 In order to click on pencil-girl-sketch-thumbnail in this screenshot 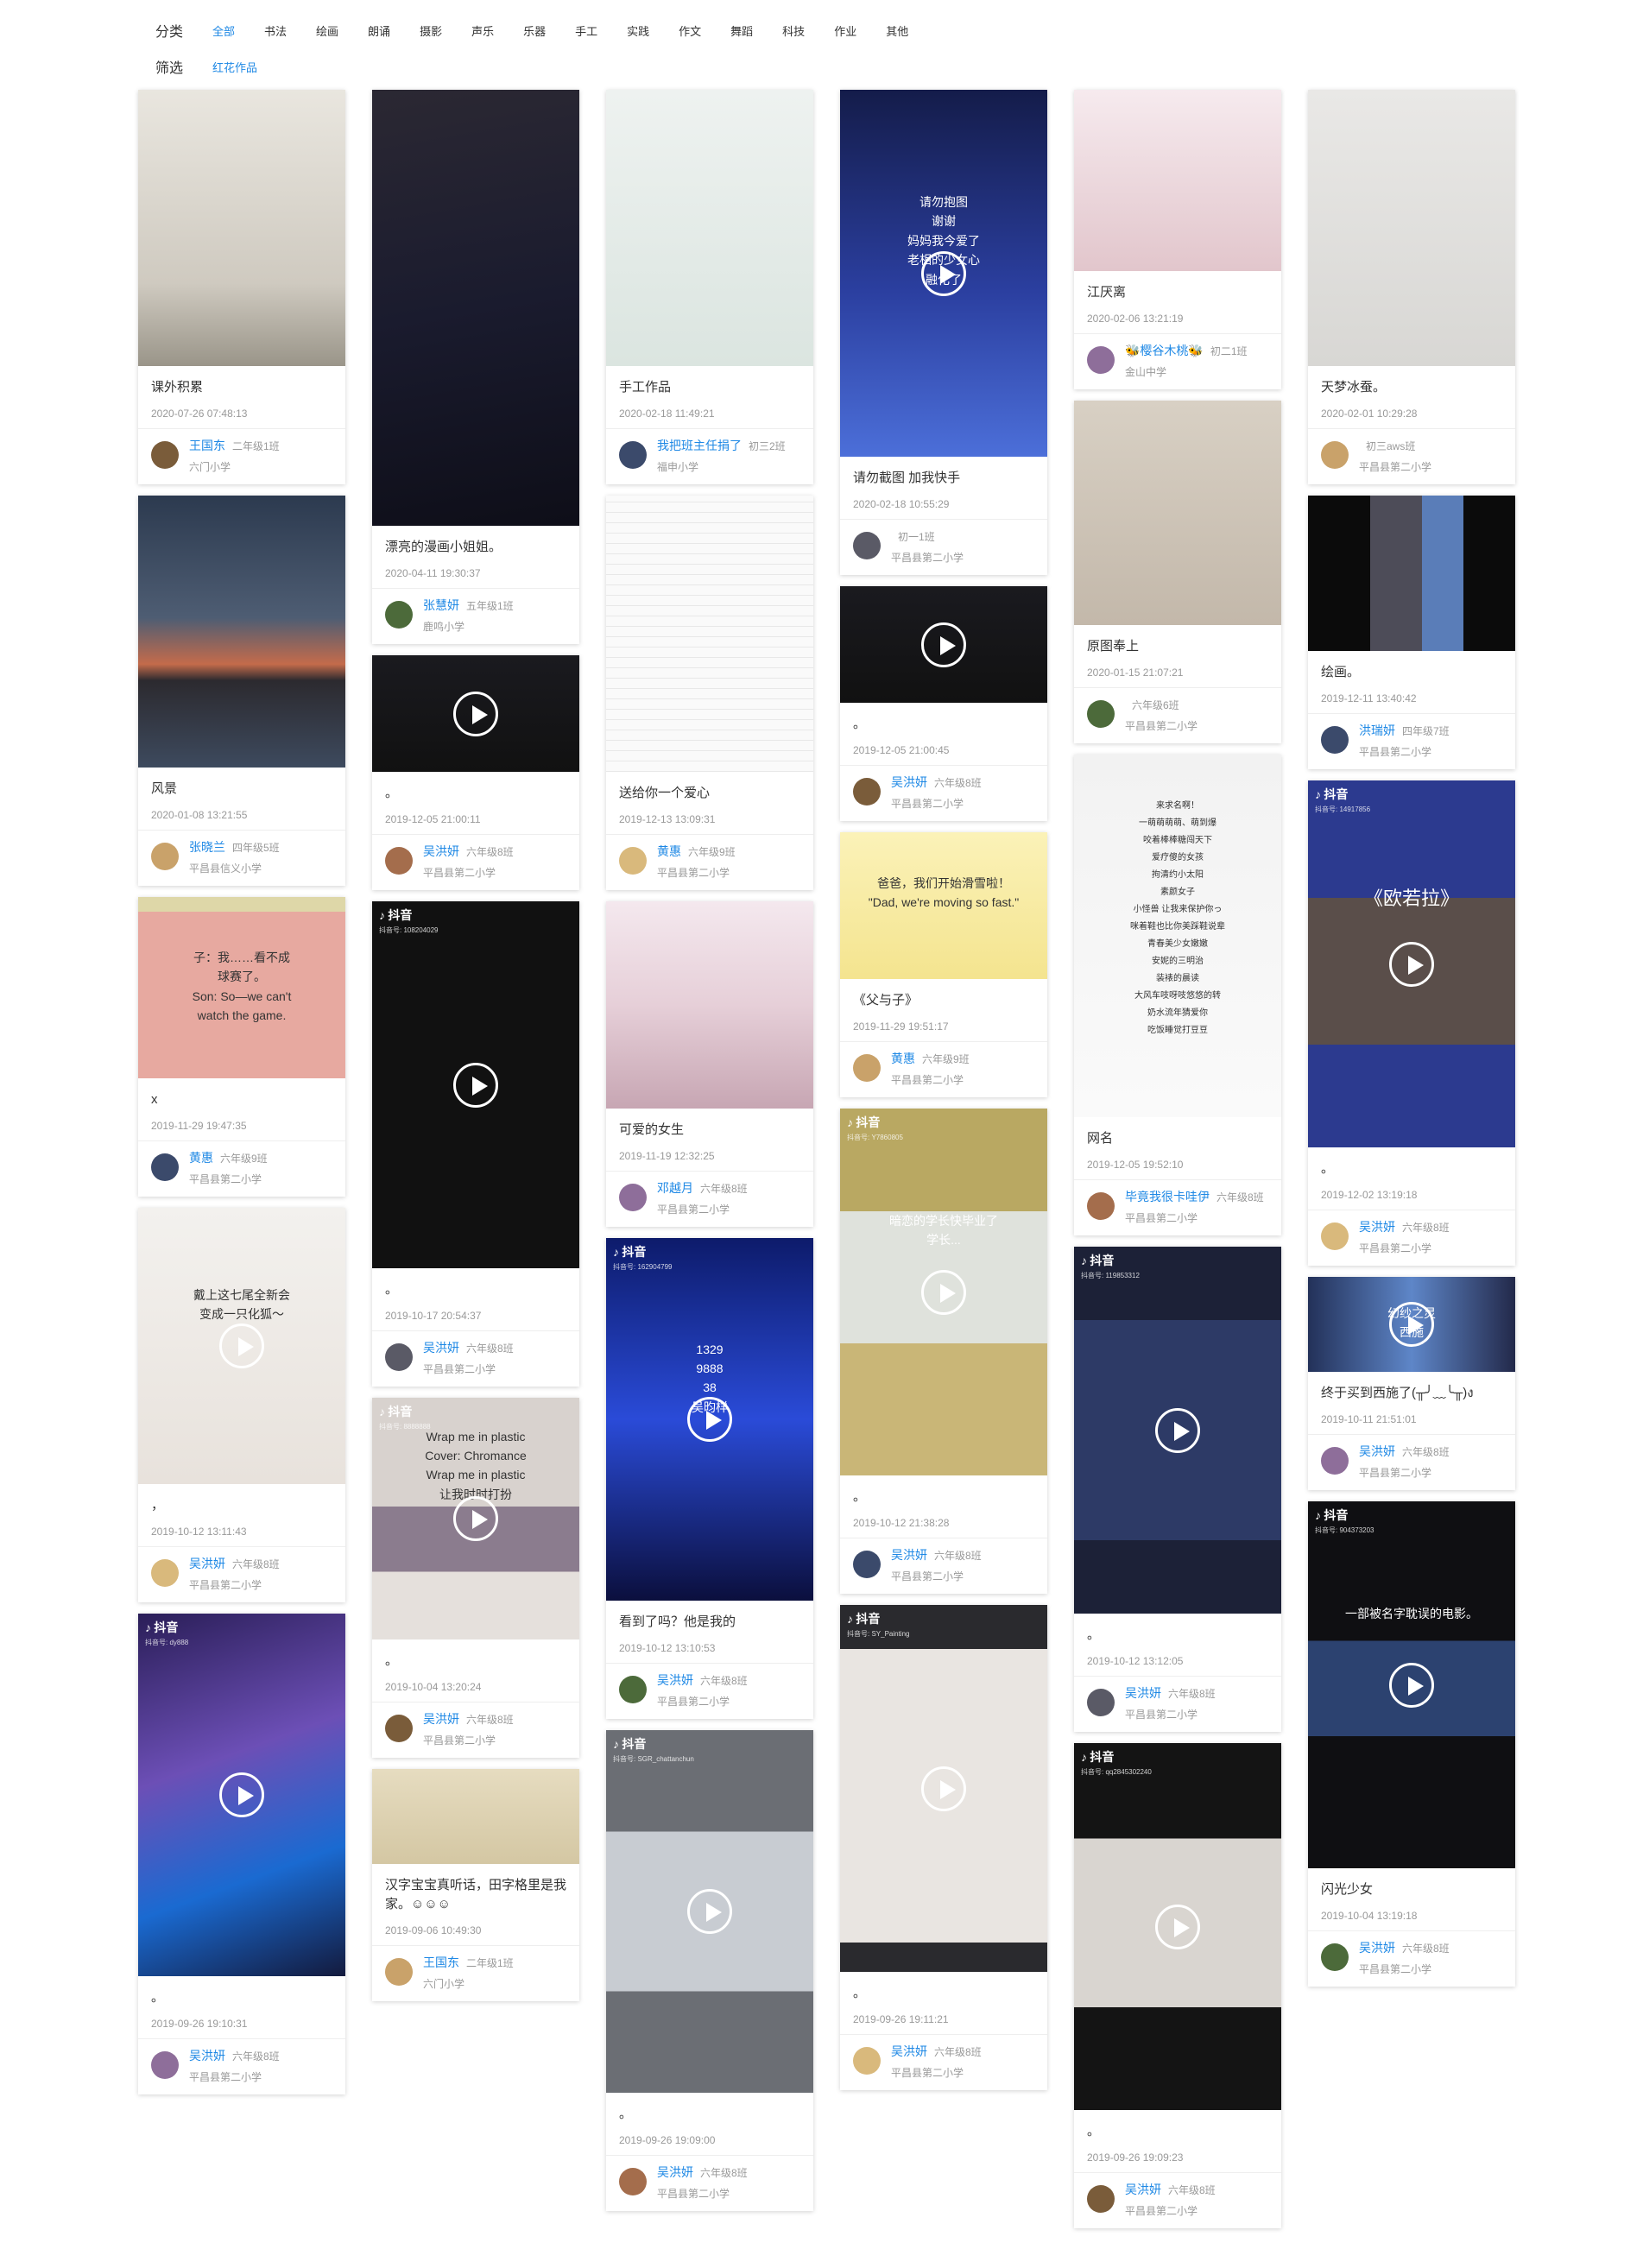, I will do `click(1177, 513)`.